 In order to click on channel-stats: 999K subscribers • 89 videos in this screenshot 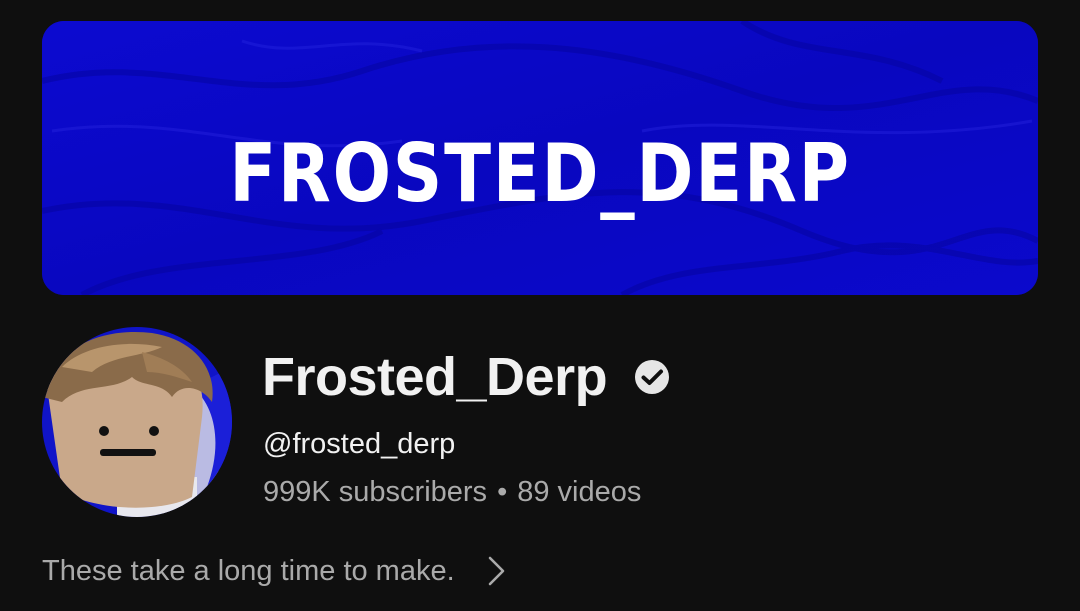, I will do `click(452, 492)`.